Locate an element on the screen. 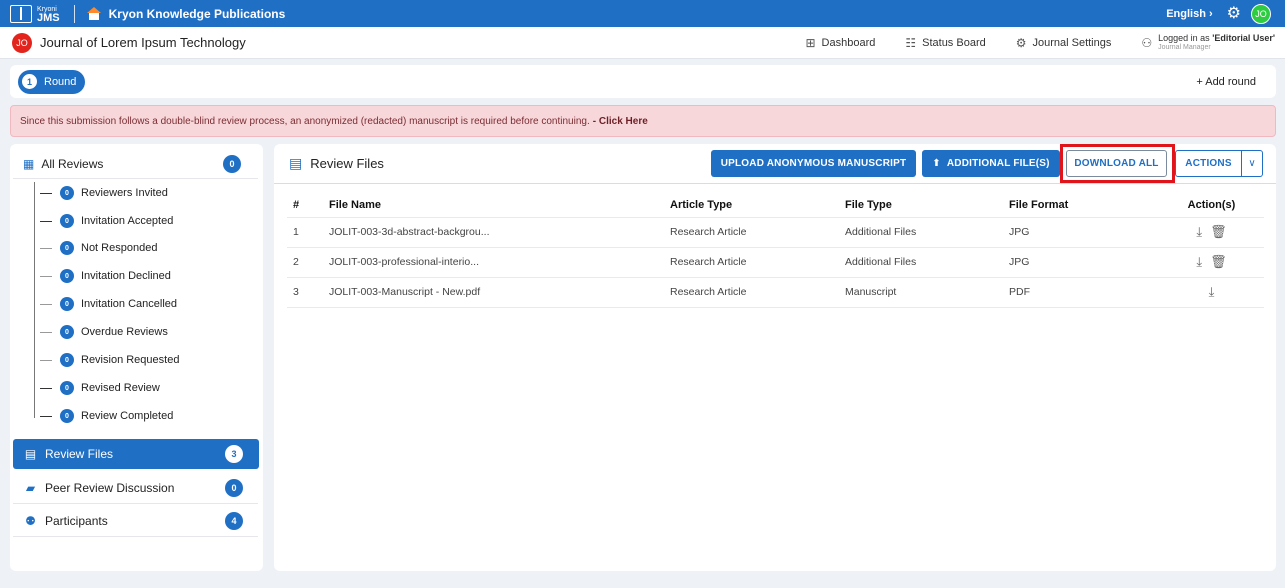 This screenshot has height=588, width=1285. tree-line is located at coordinates (34, 300).